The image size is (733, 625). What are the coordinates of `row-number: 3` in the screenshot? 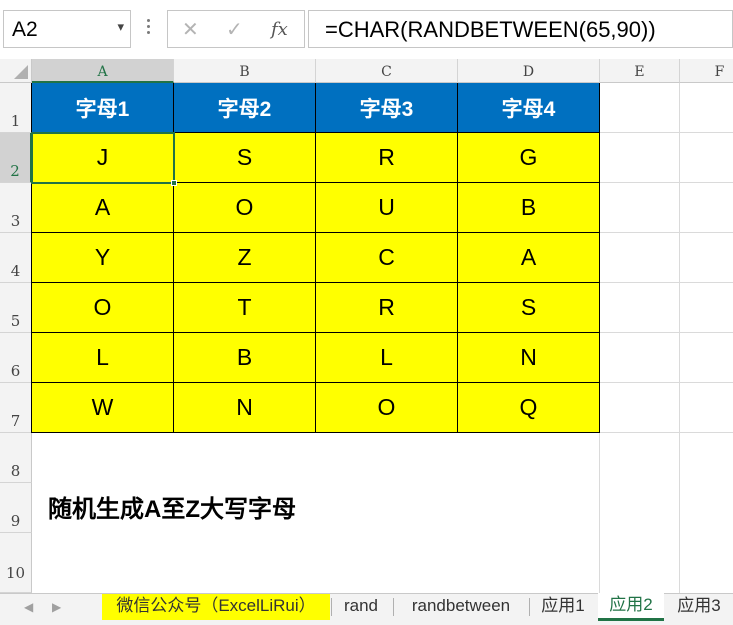 It's located at (15, 221).